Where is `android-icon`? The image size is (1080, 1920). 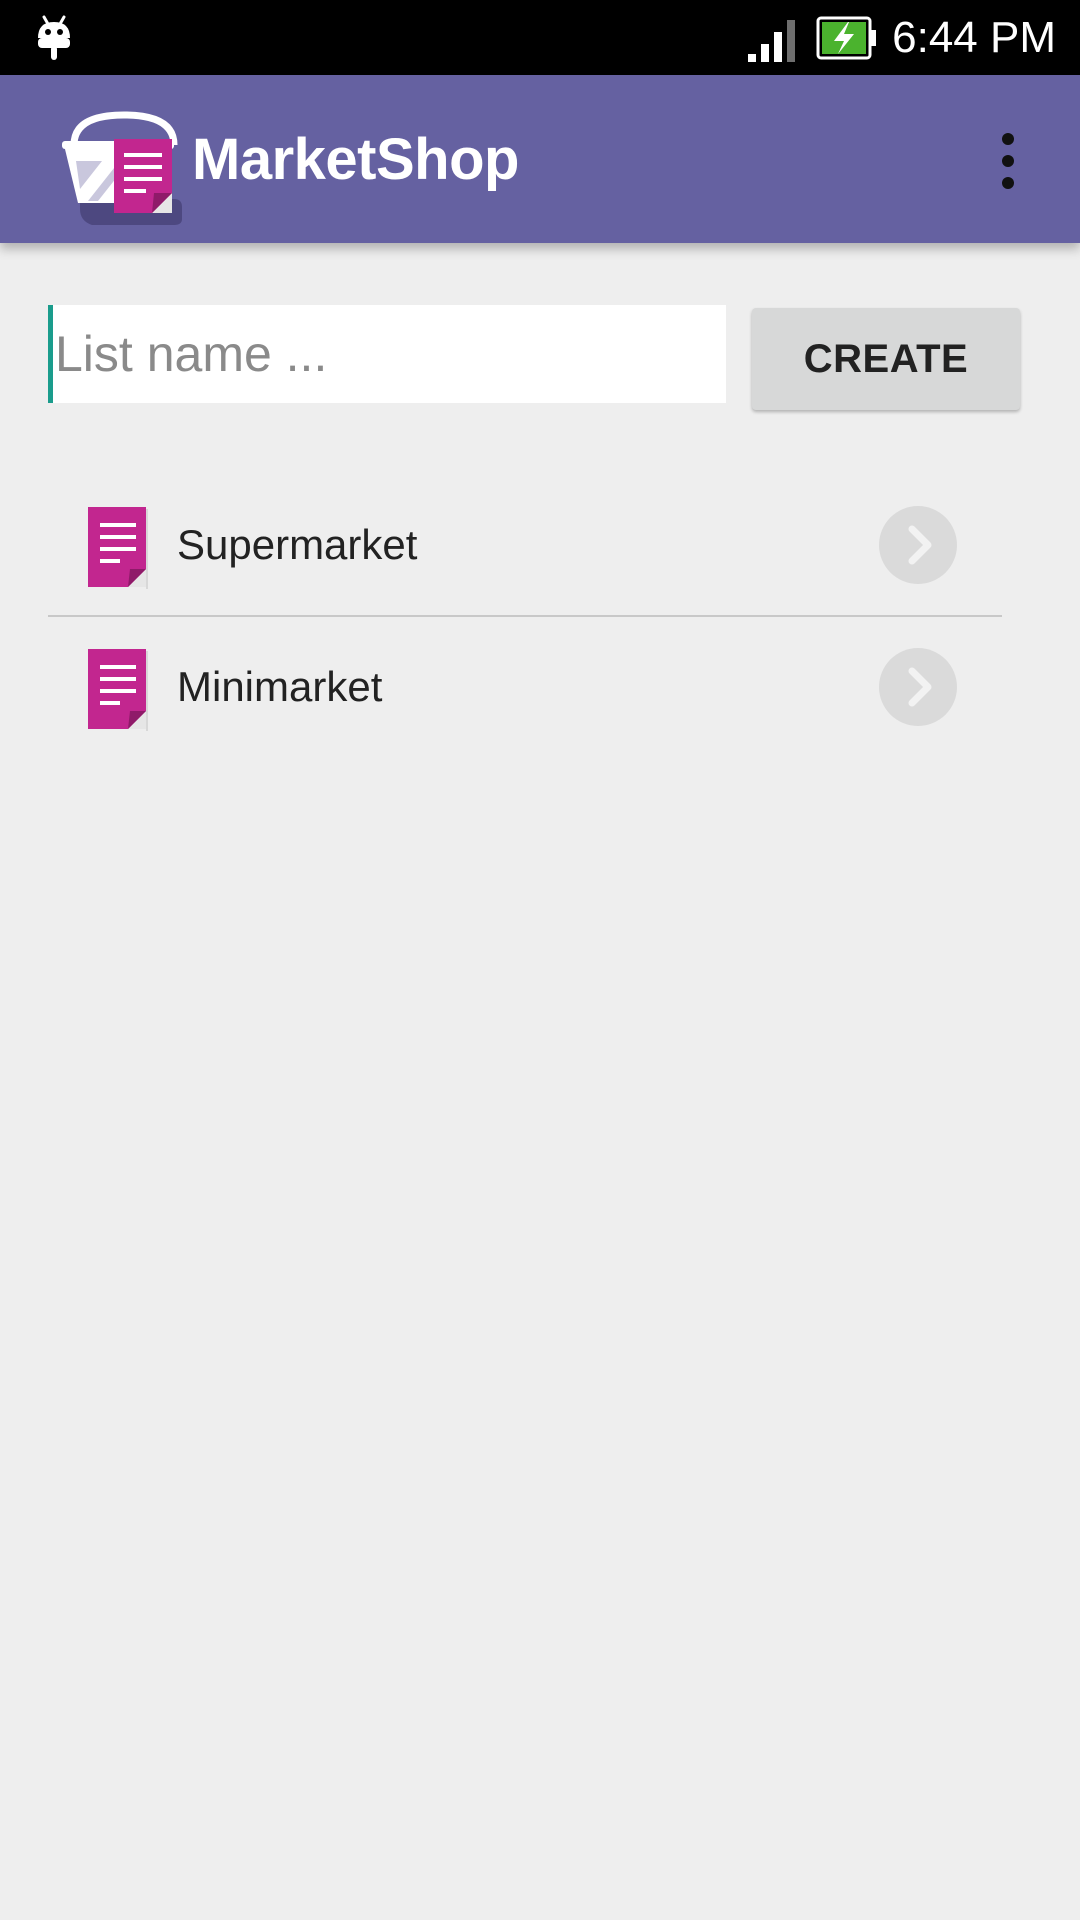
android-icon is located at coordinates (54, 37).